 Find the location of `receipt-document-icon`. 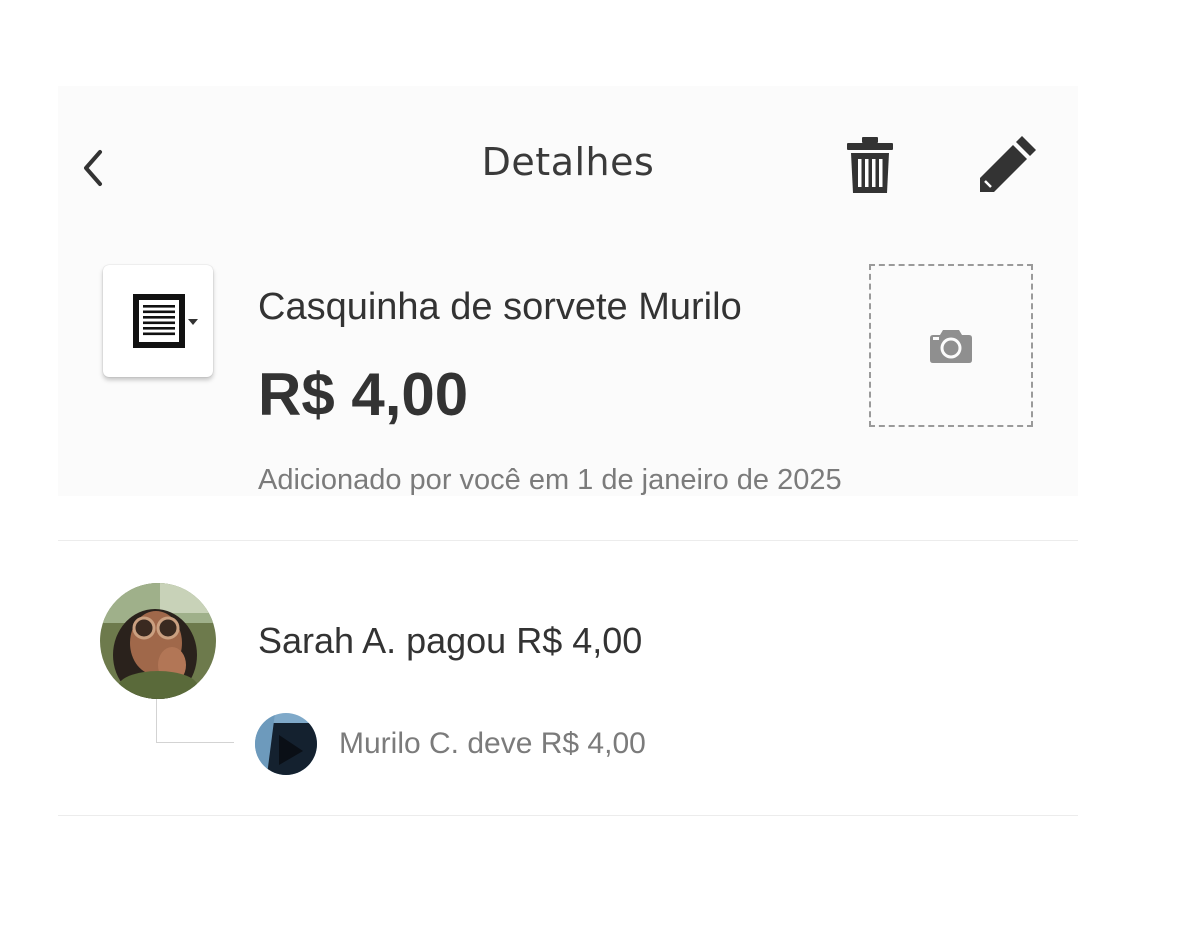

receipt-document-icon is located at coordinates (165, 321).